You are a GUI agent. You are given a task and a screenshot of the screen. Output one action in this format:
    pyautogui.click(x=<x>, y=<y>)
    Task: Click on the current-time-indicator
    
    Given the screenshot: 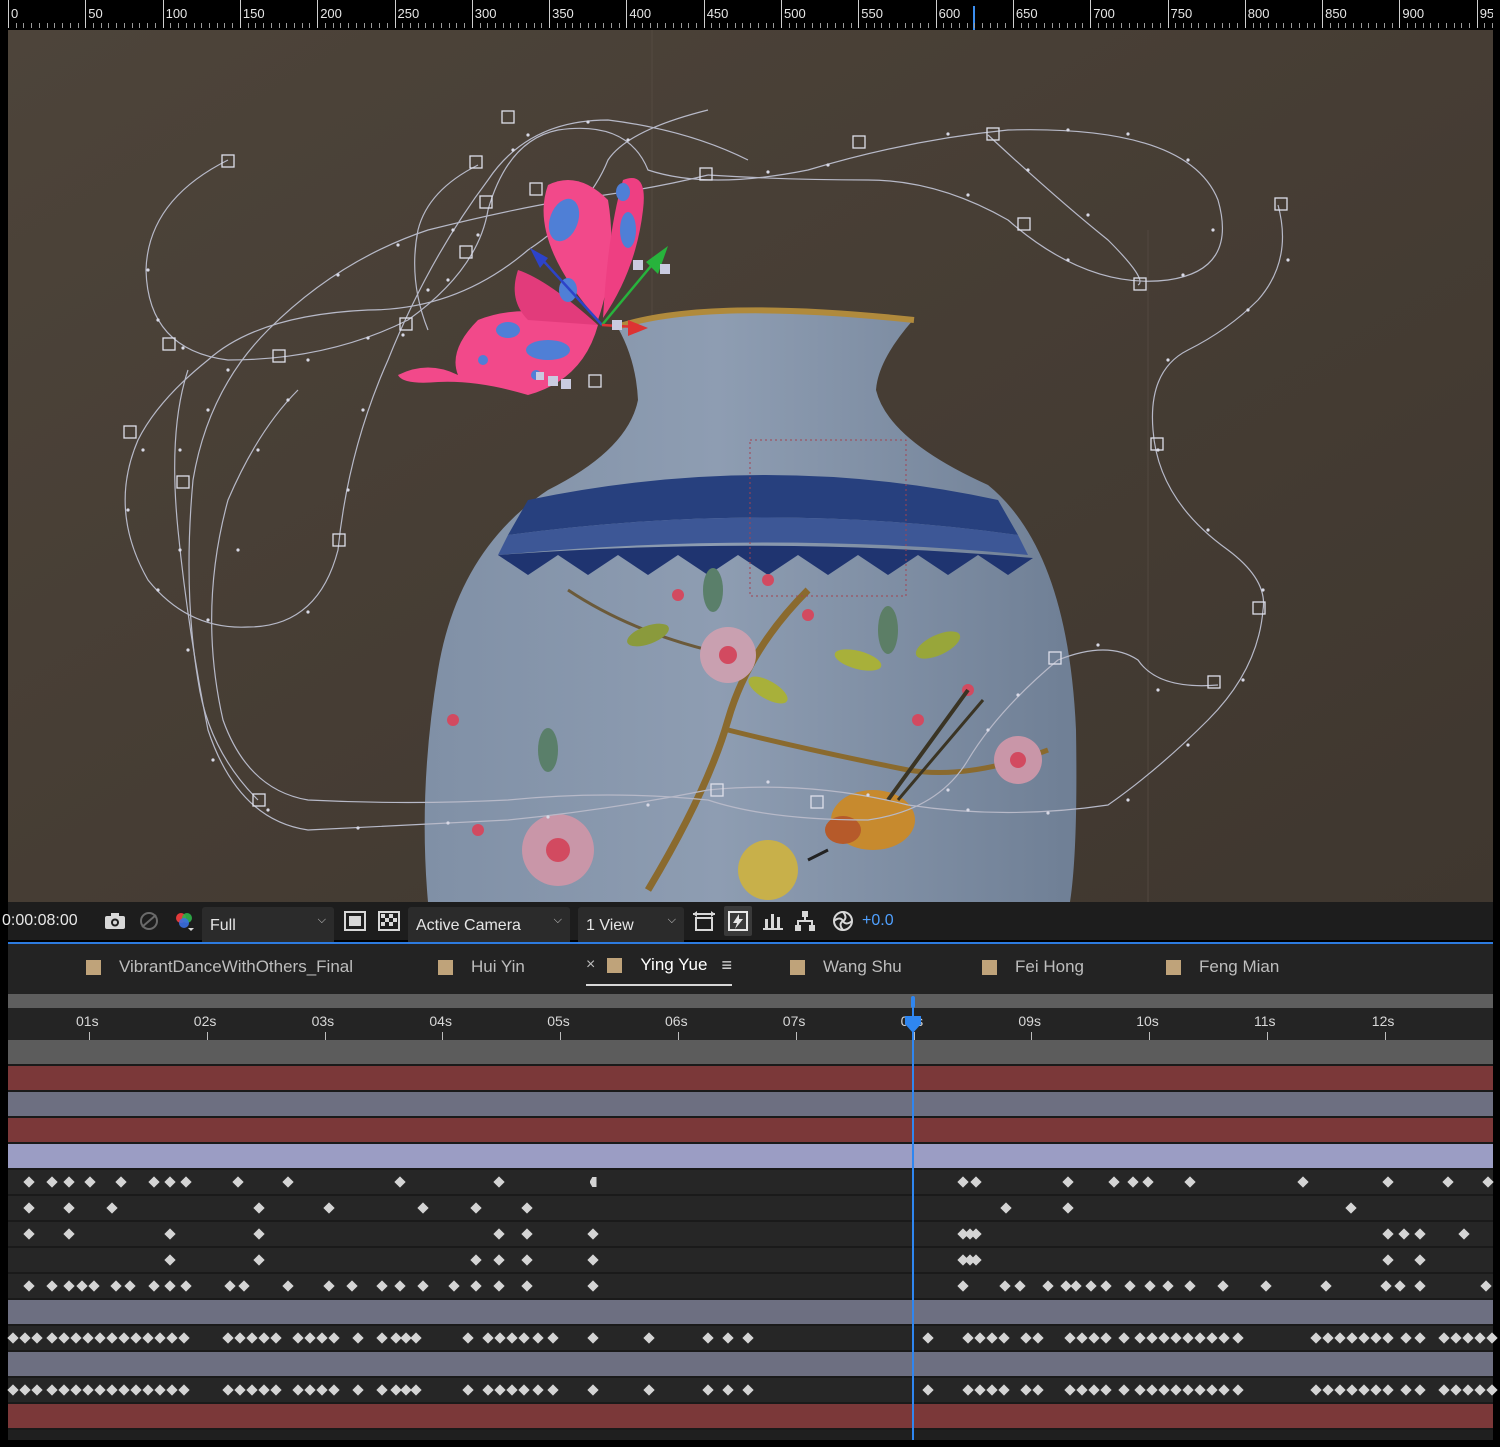 What is the action you would take?
    pyautogui.click(x=913, y=1224)
    